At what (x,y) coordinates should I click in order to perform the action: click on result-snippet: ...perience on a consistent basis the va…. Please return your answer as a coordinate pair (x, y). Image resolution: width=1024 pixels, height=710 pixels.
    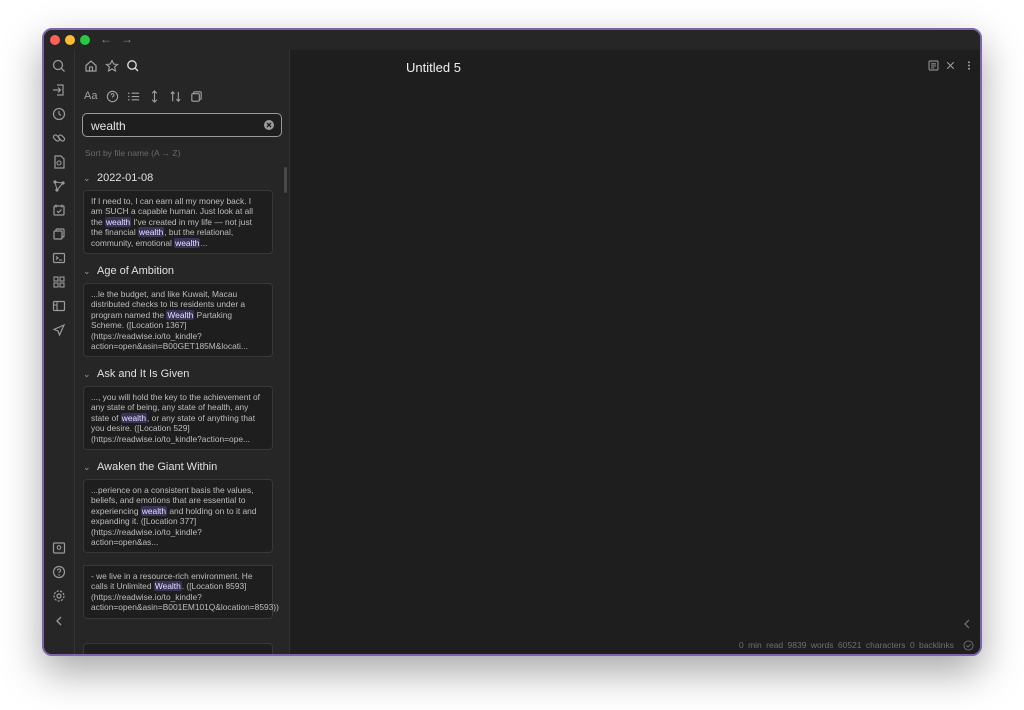
    Looking at the image, I should click on (178, 516).